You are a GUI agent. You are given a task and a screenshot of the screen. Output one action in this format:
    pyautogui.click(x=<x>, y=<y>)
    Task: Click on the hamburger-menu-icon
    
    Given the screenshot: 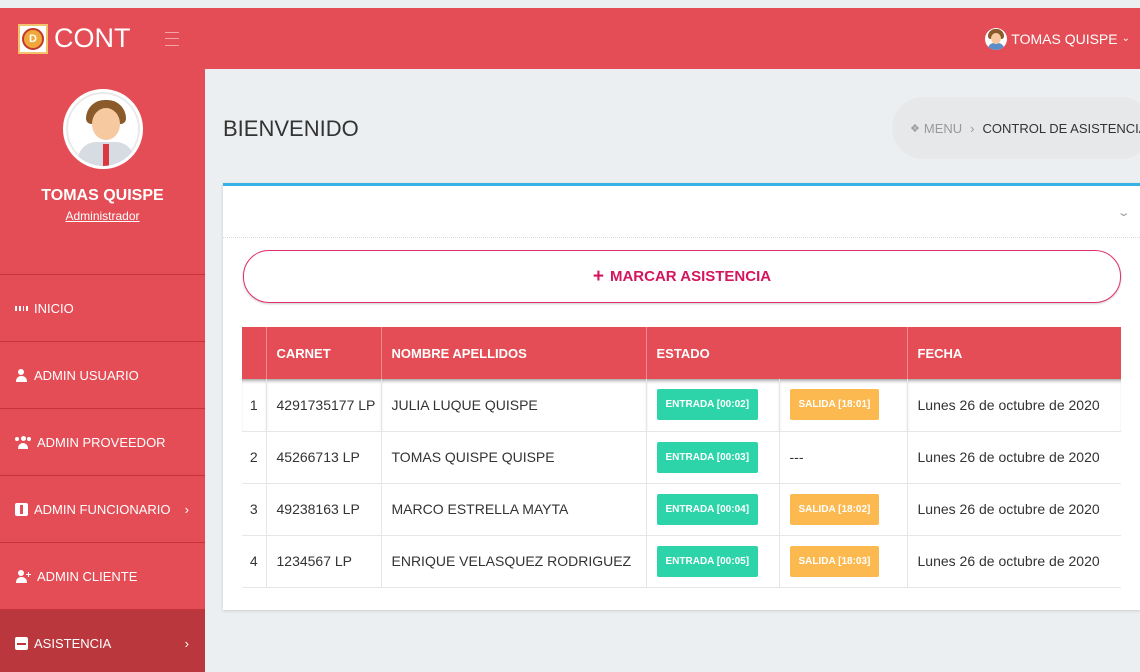 What is the action you would take?
    pyautogui.click(x=171, y=38)
    